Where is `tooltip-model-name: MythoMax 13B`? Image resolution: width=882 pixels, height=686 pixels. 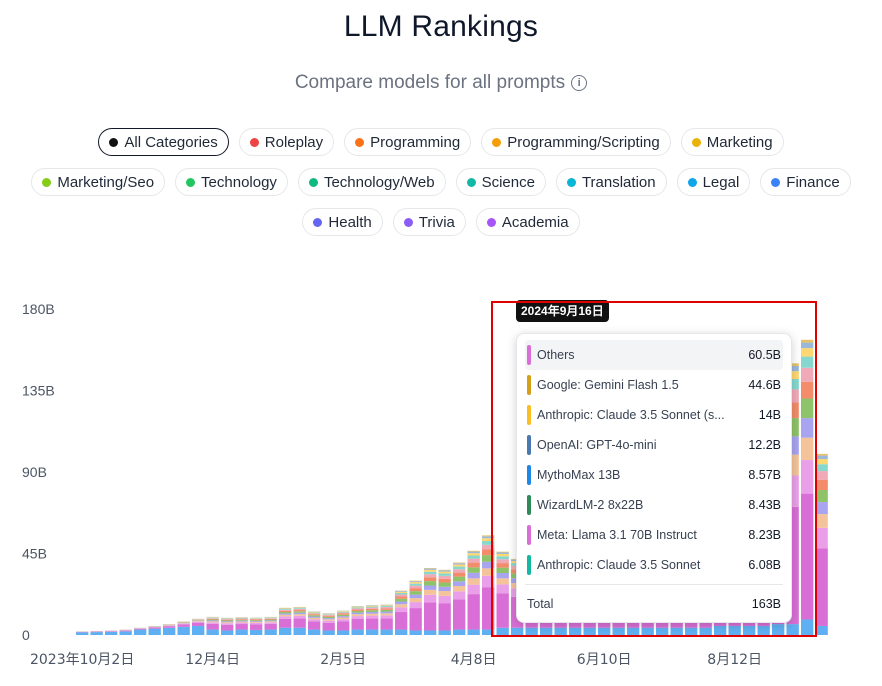 tooltip-model-name: MythoMax 13B is located at coordinates (579, 475).